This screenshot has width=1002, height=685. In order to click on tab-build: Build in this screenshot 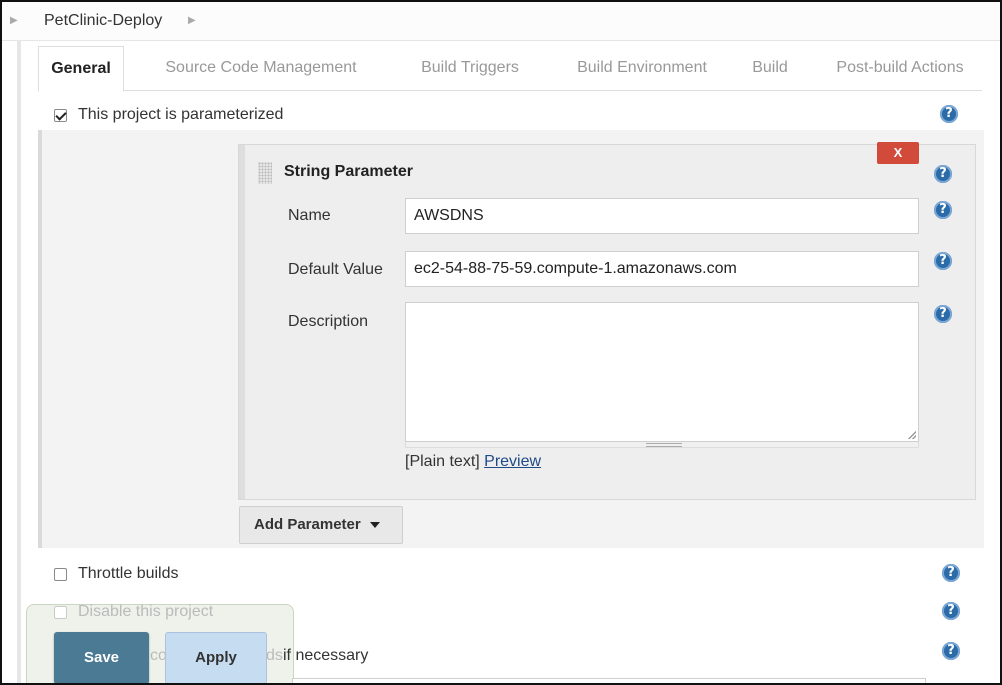, I will do `click(770, 68)`.